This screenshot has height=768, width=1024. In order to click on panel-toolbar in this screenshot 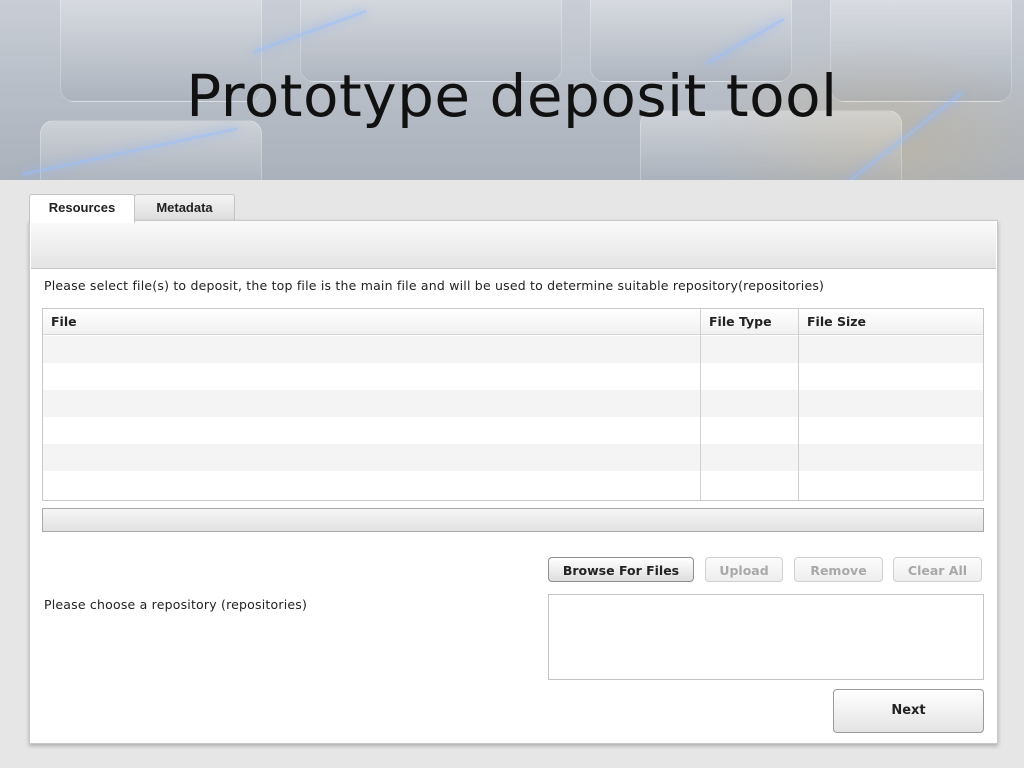, I will do `click(513, 245)`.